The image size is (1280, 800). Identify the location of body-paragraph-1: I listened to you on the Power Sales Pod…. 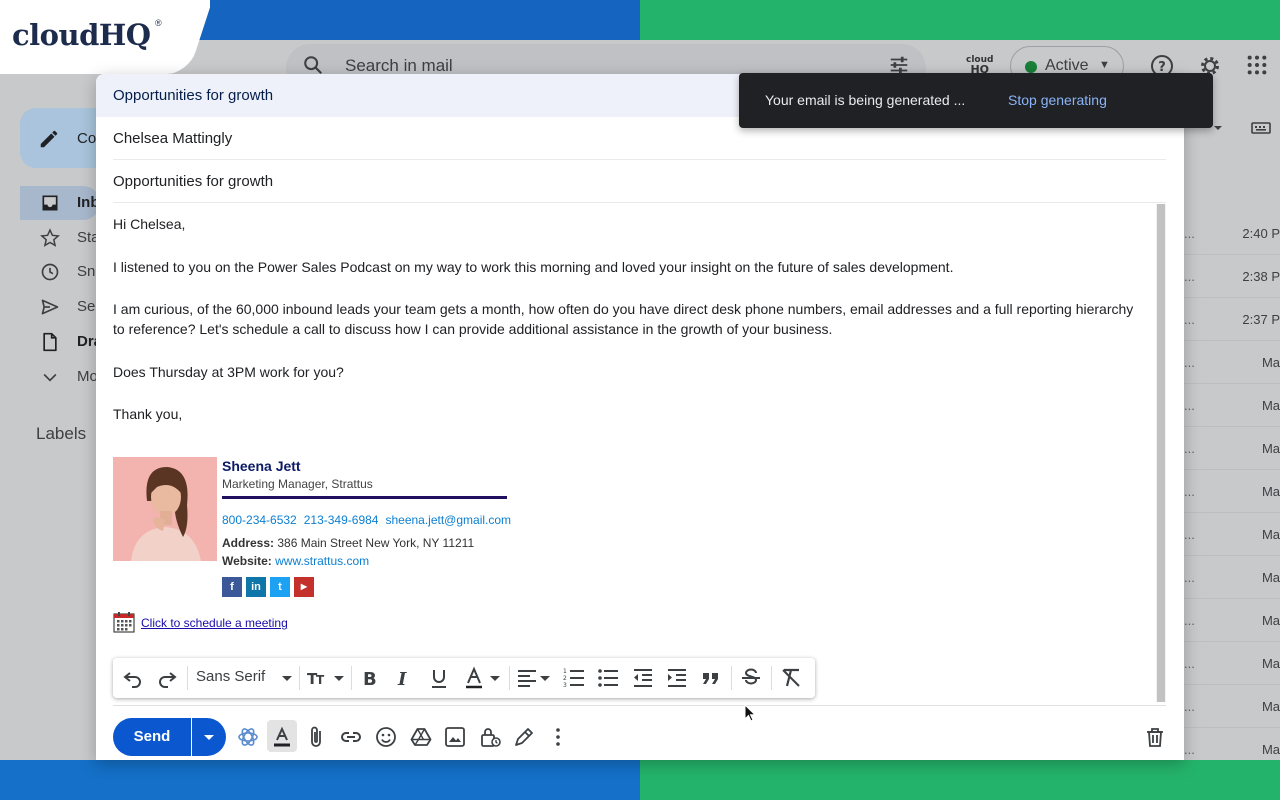
(533, 267).